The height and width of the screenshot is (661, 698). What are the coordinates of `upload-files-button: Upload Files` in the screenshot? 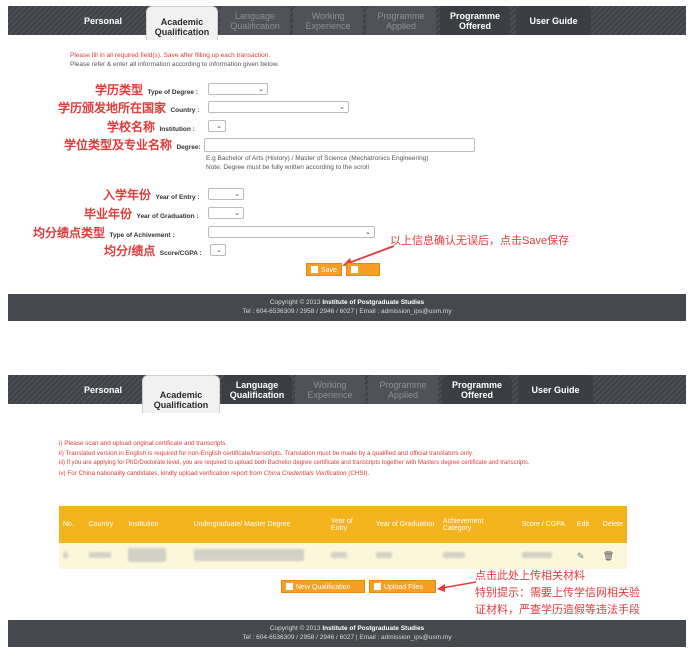 It's located at (402, 586).